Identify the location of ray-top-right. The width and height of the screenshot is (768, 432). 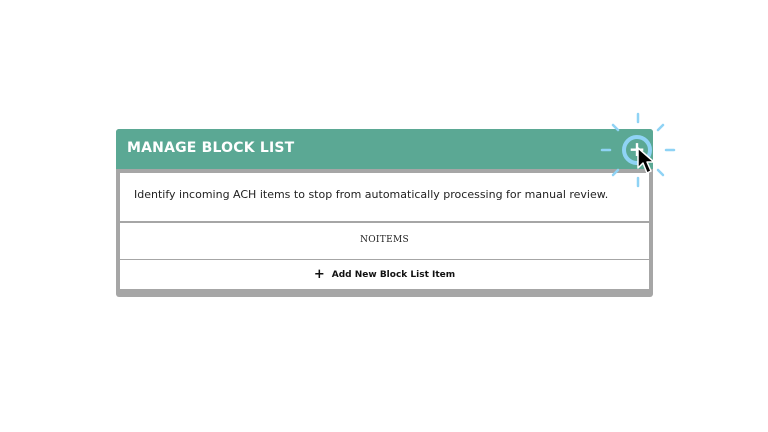
(660, 127).